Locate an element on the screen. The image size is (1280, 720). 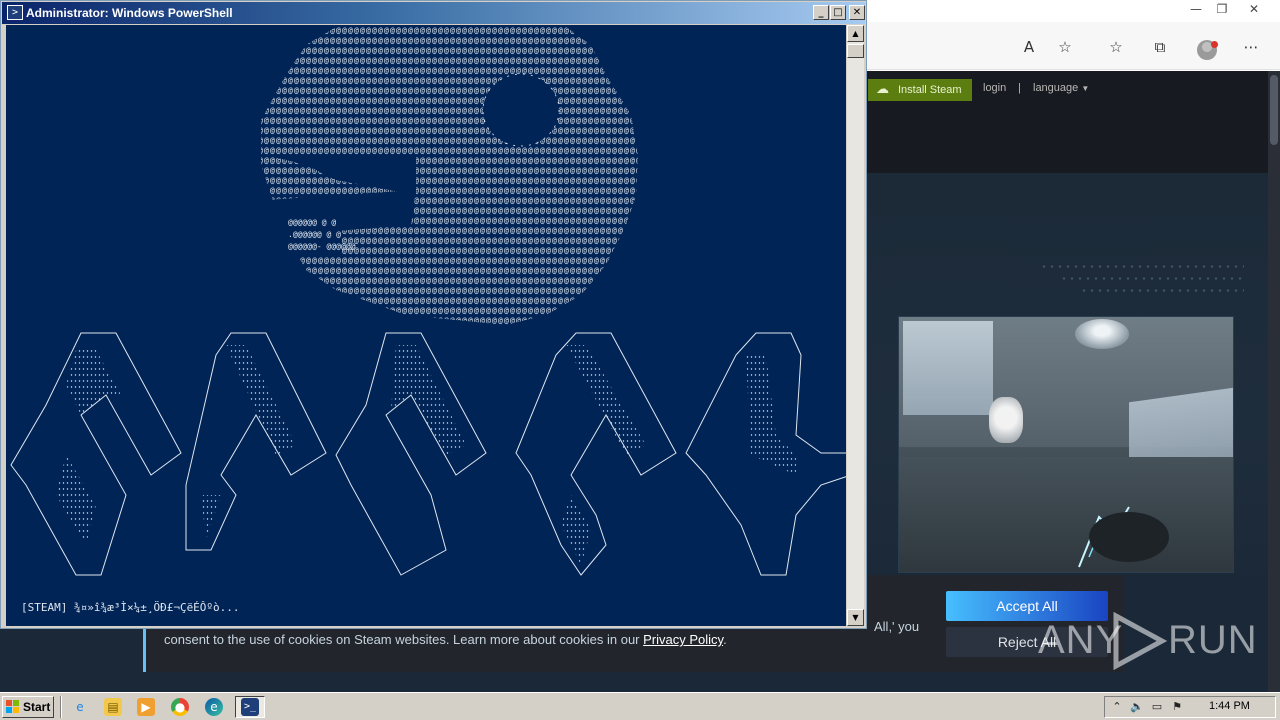
browser-minimize-button: — is located at coordinates (1196, 9).